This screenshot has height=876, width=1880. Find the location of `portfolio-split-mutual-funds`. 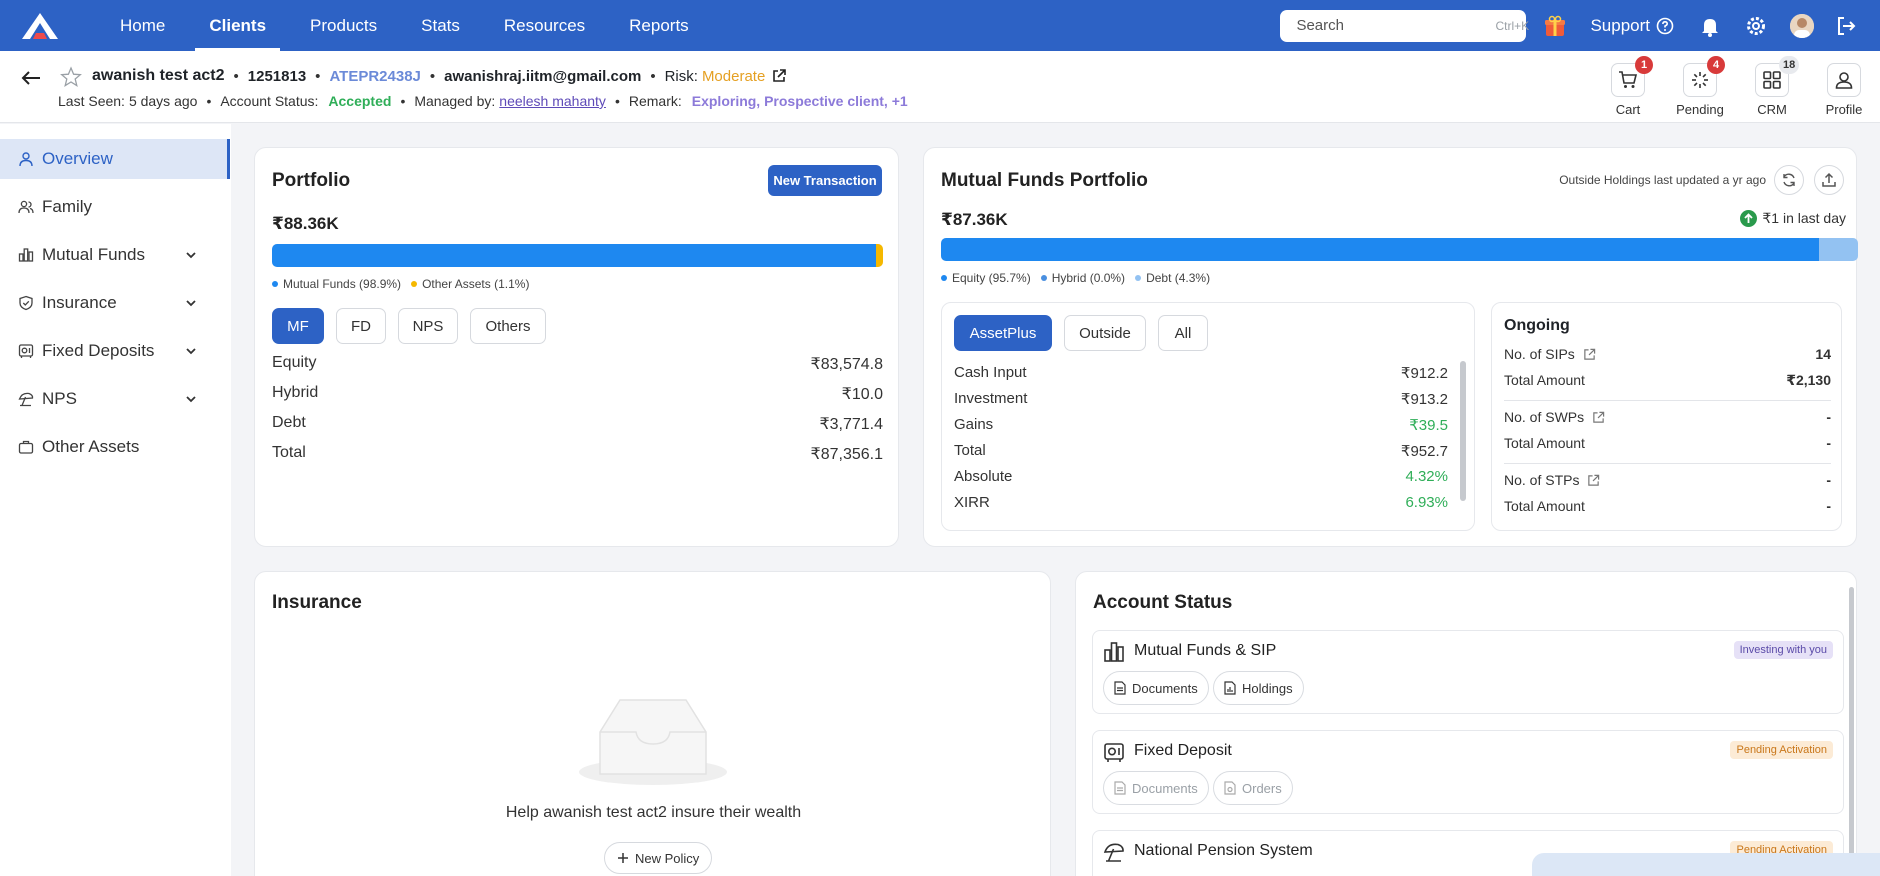

portfolio-split-mutual-funds is located at coordinates (574, 255).